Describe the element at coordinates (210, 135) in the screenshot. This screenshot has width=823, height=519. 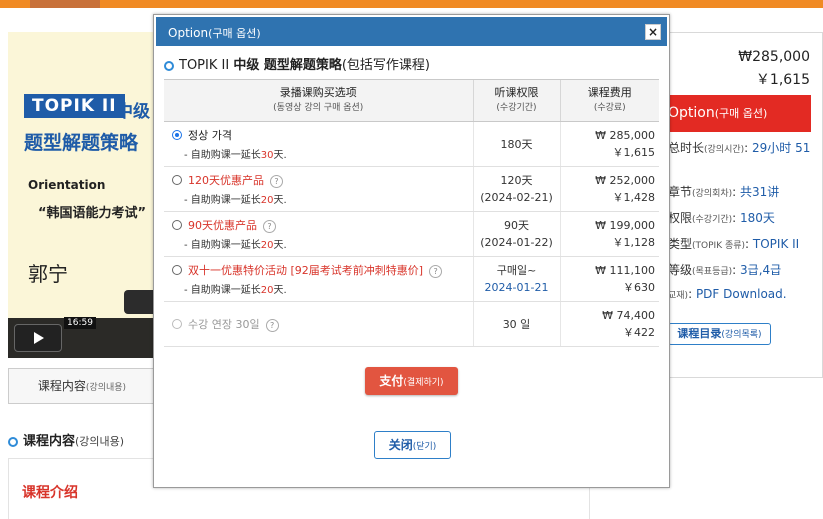
I see `option-name: 정상 가격` at that location.